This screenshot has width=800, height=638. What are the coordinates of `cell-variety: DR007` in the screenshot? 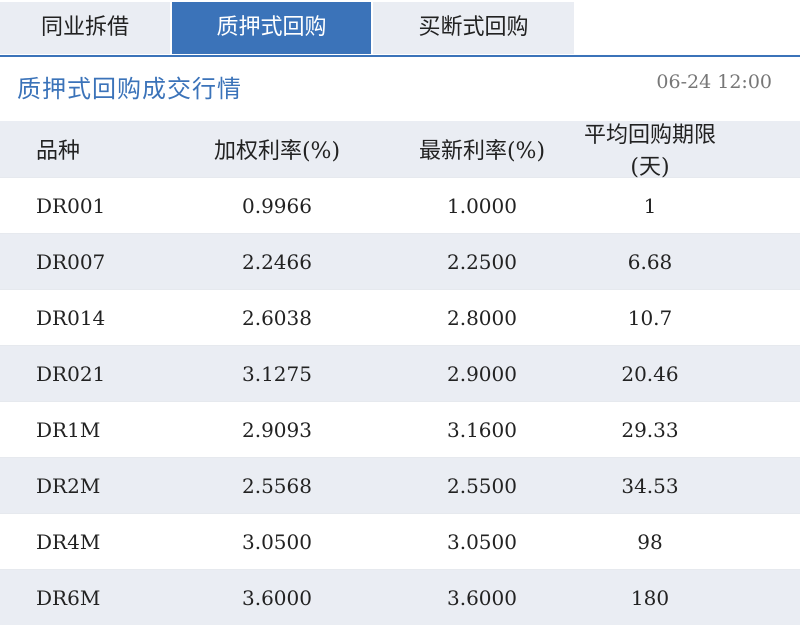 It's located at (71, 261).